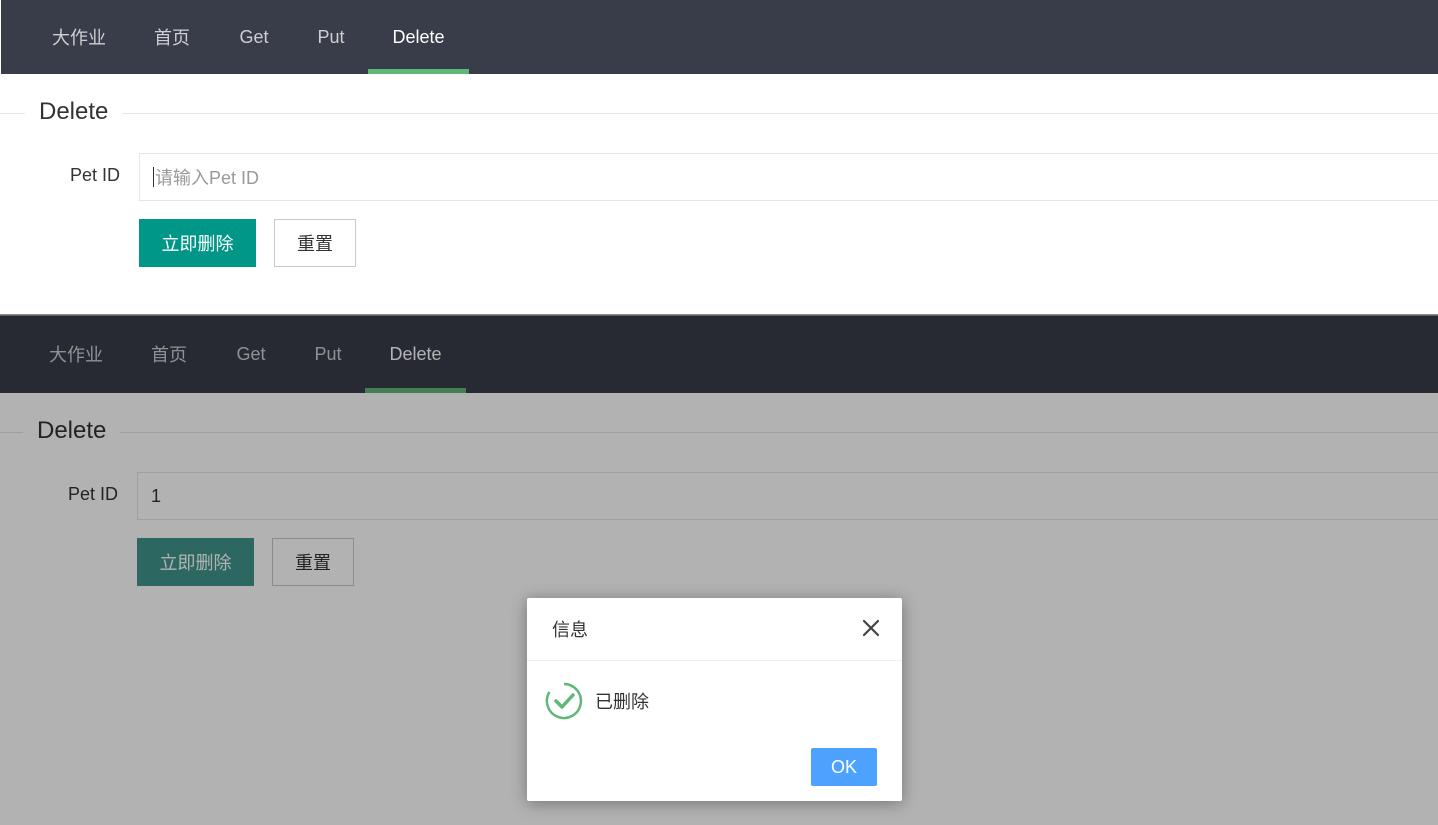 The image size is (1438, 825). I want to click on close-icon, so click(871, 628).